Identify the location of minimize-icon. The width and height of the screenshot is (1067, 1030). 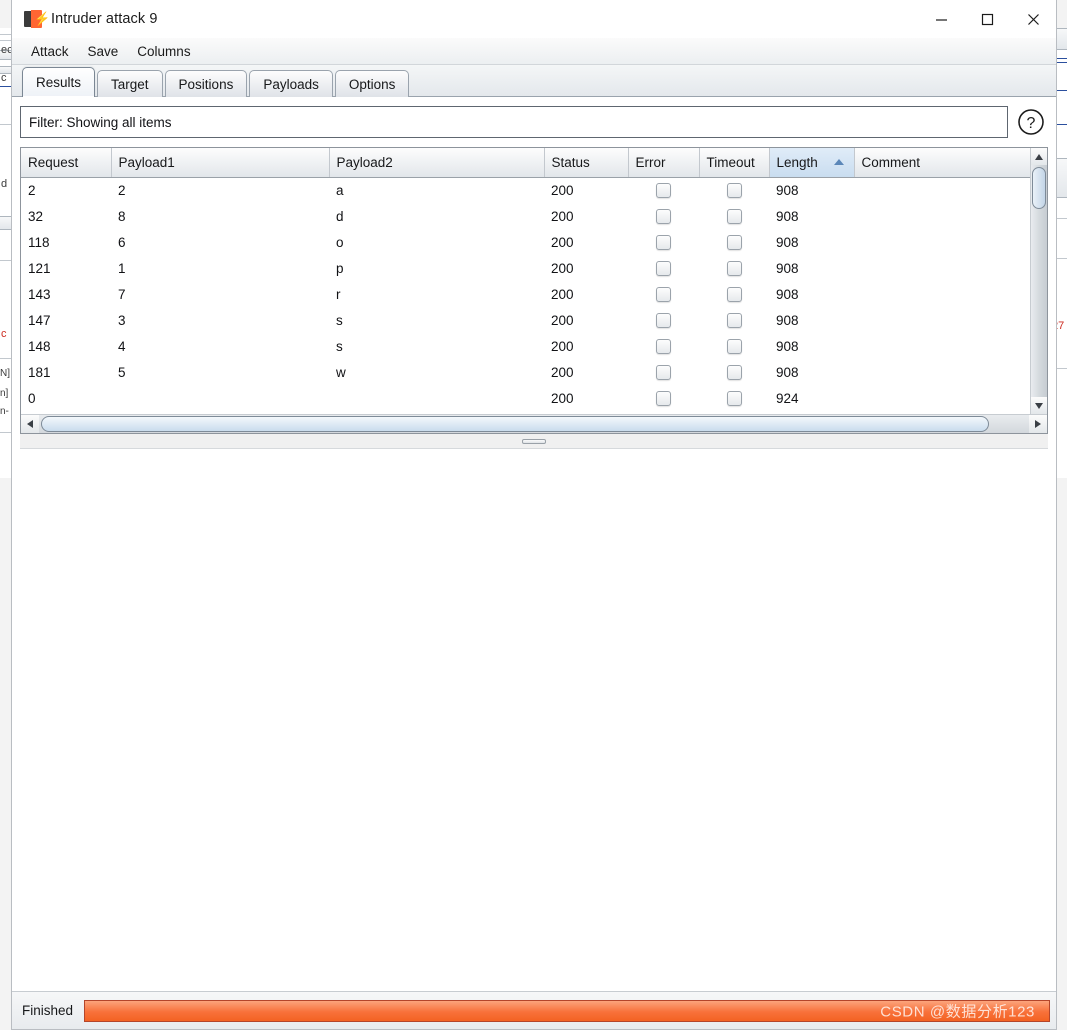
(941, 19).